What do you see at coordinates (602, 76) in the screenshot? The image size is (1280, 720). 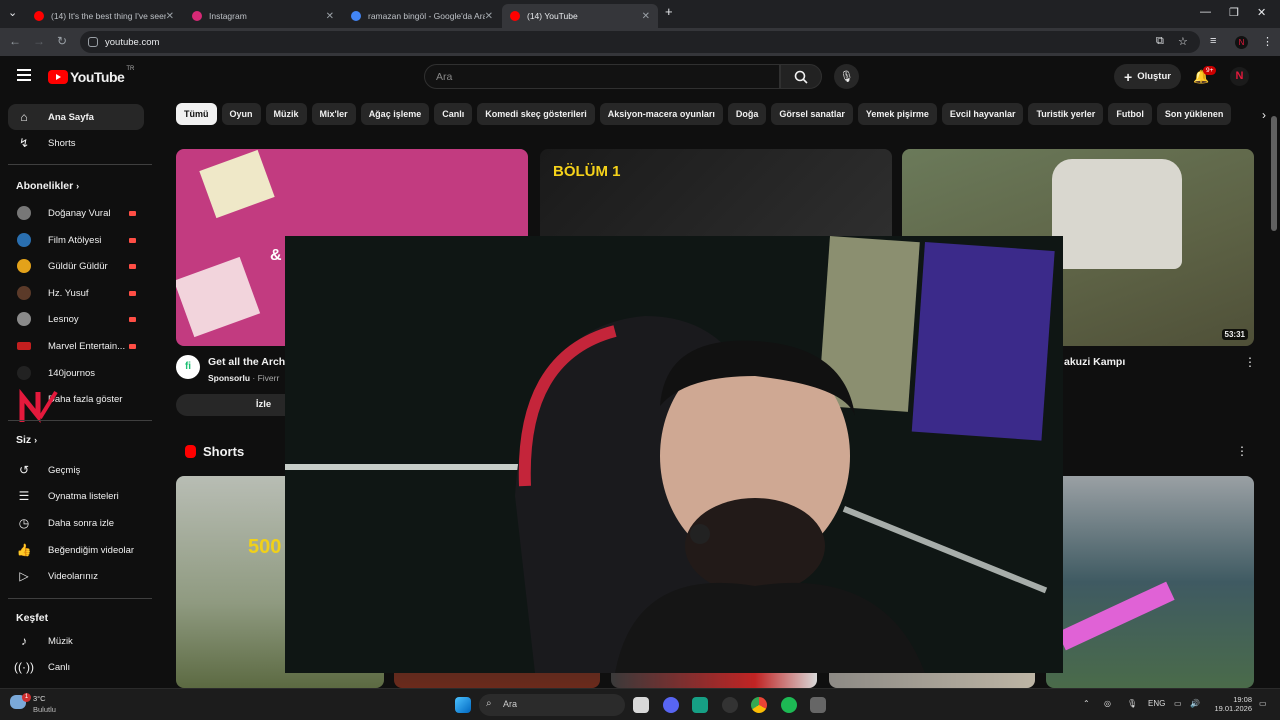 I see `search-input: Ara` at bounding box center [602, 76].